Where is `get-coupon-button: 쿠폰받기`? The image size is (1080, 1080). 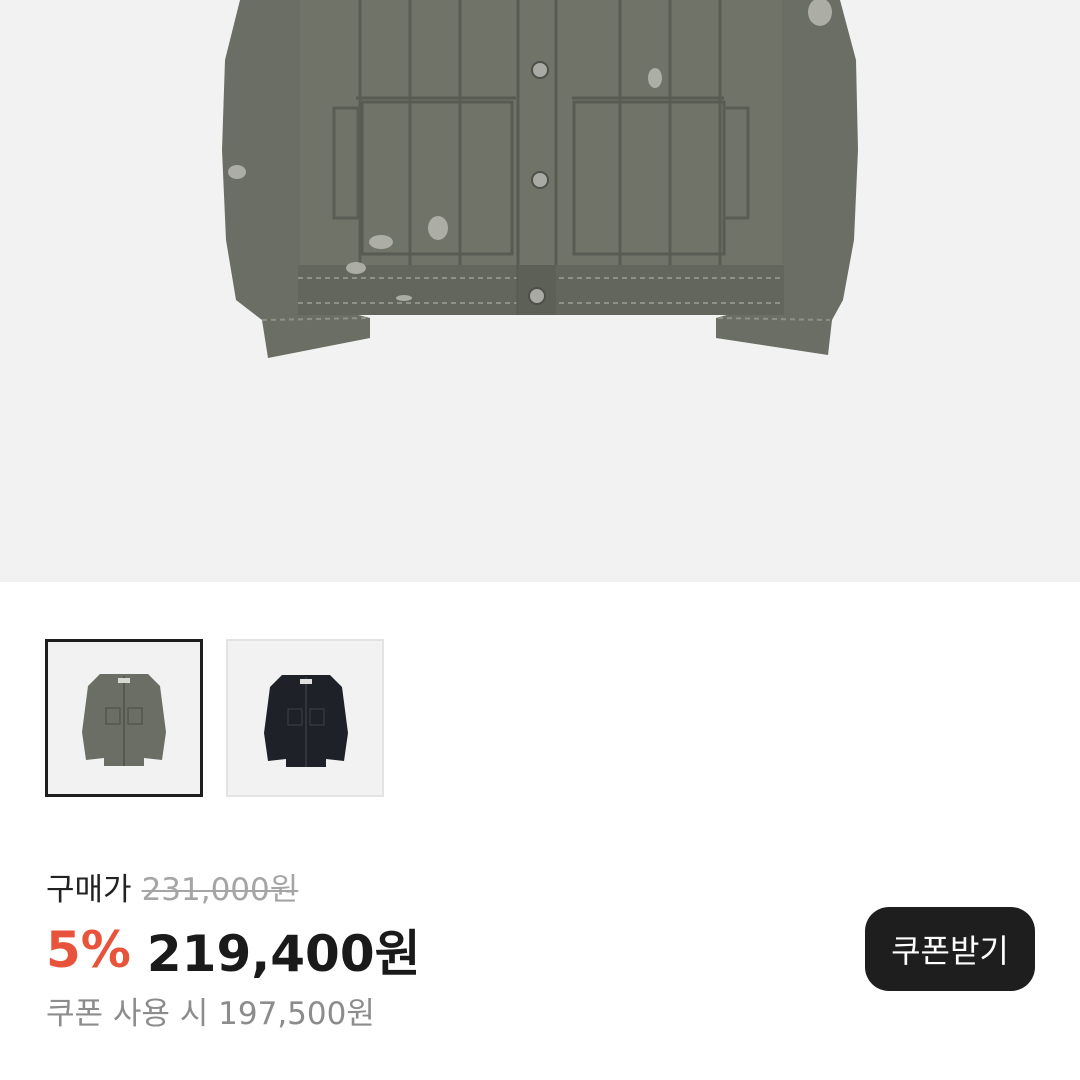
get-coupon-button: 쿠폰받기 is located at coordinates (950, 949).